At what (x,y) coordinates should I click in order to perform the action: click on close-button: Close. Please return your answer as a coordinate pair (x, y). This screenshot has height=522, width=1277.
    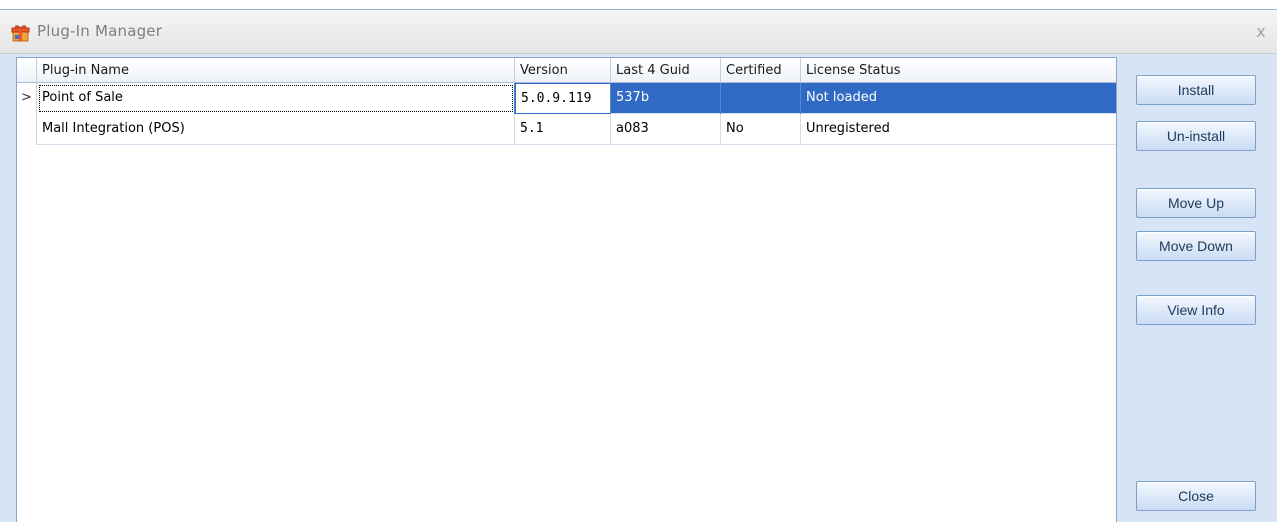
    Looking at the image, I should click on (1196, 496).